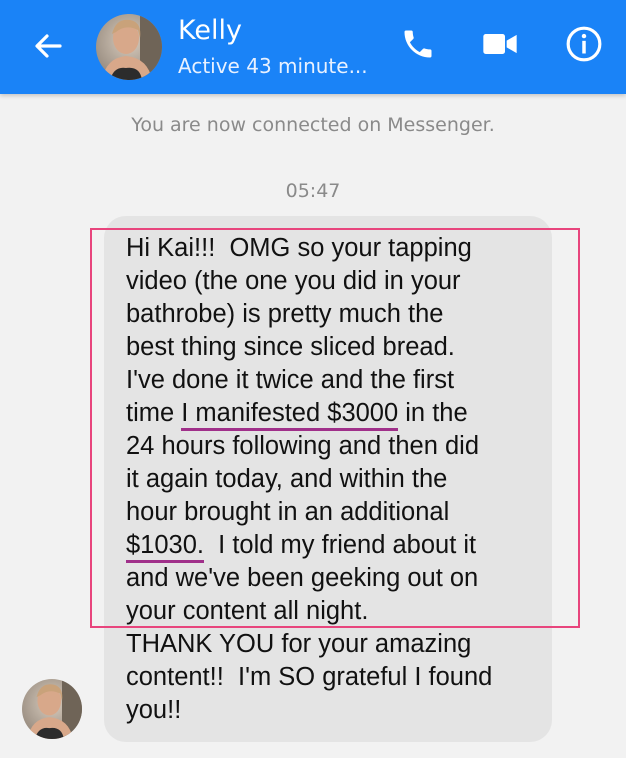  Describe the element at coordinates (52, 709) in the screenshot. I see `sender-avatar` at that location.